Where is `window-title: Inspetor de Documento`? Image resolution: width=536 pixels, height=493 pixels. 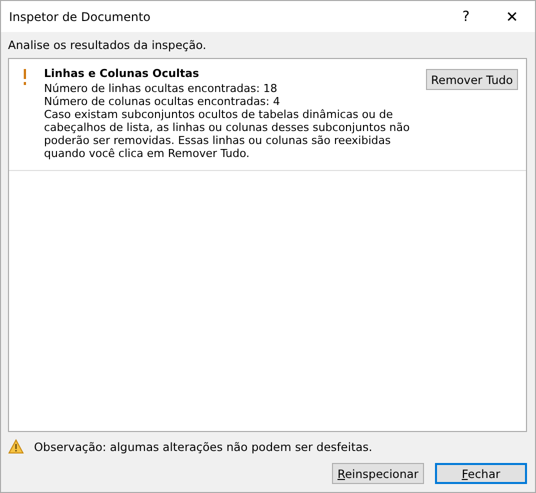
window-title: Inspetor de Documento is located at coordinates (80, 17).